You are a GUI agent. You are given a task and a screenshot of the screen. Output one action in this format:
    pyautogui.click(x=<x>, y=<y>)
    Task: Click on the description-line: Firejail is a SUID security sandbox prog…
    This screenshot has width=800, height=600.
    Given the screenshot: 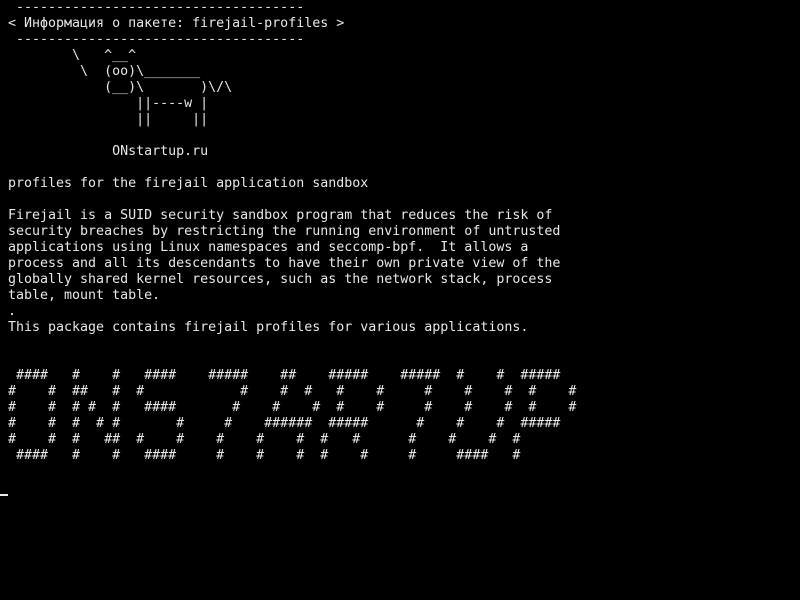 What is the action you would take?
    pyautogui.click(x=280, y=215)
    